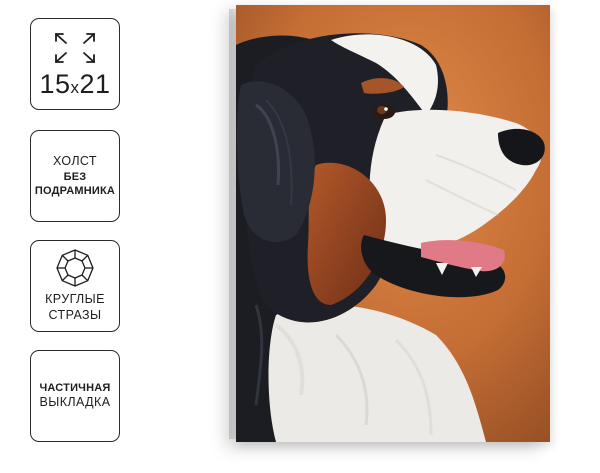 This screenshot has height=473, width=600. What do you see at coordinates (75, 83) in the screenshot?
I see `size-label: 15x21` at bounding box center [75, 83].